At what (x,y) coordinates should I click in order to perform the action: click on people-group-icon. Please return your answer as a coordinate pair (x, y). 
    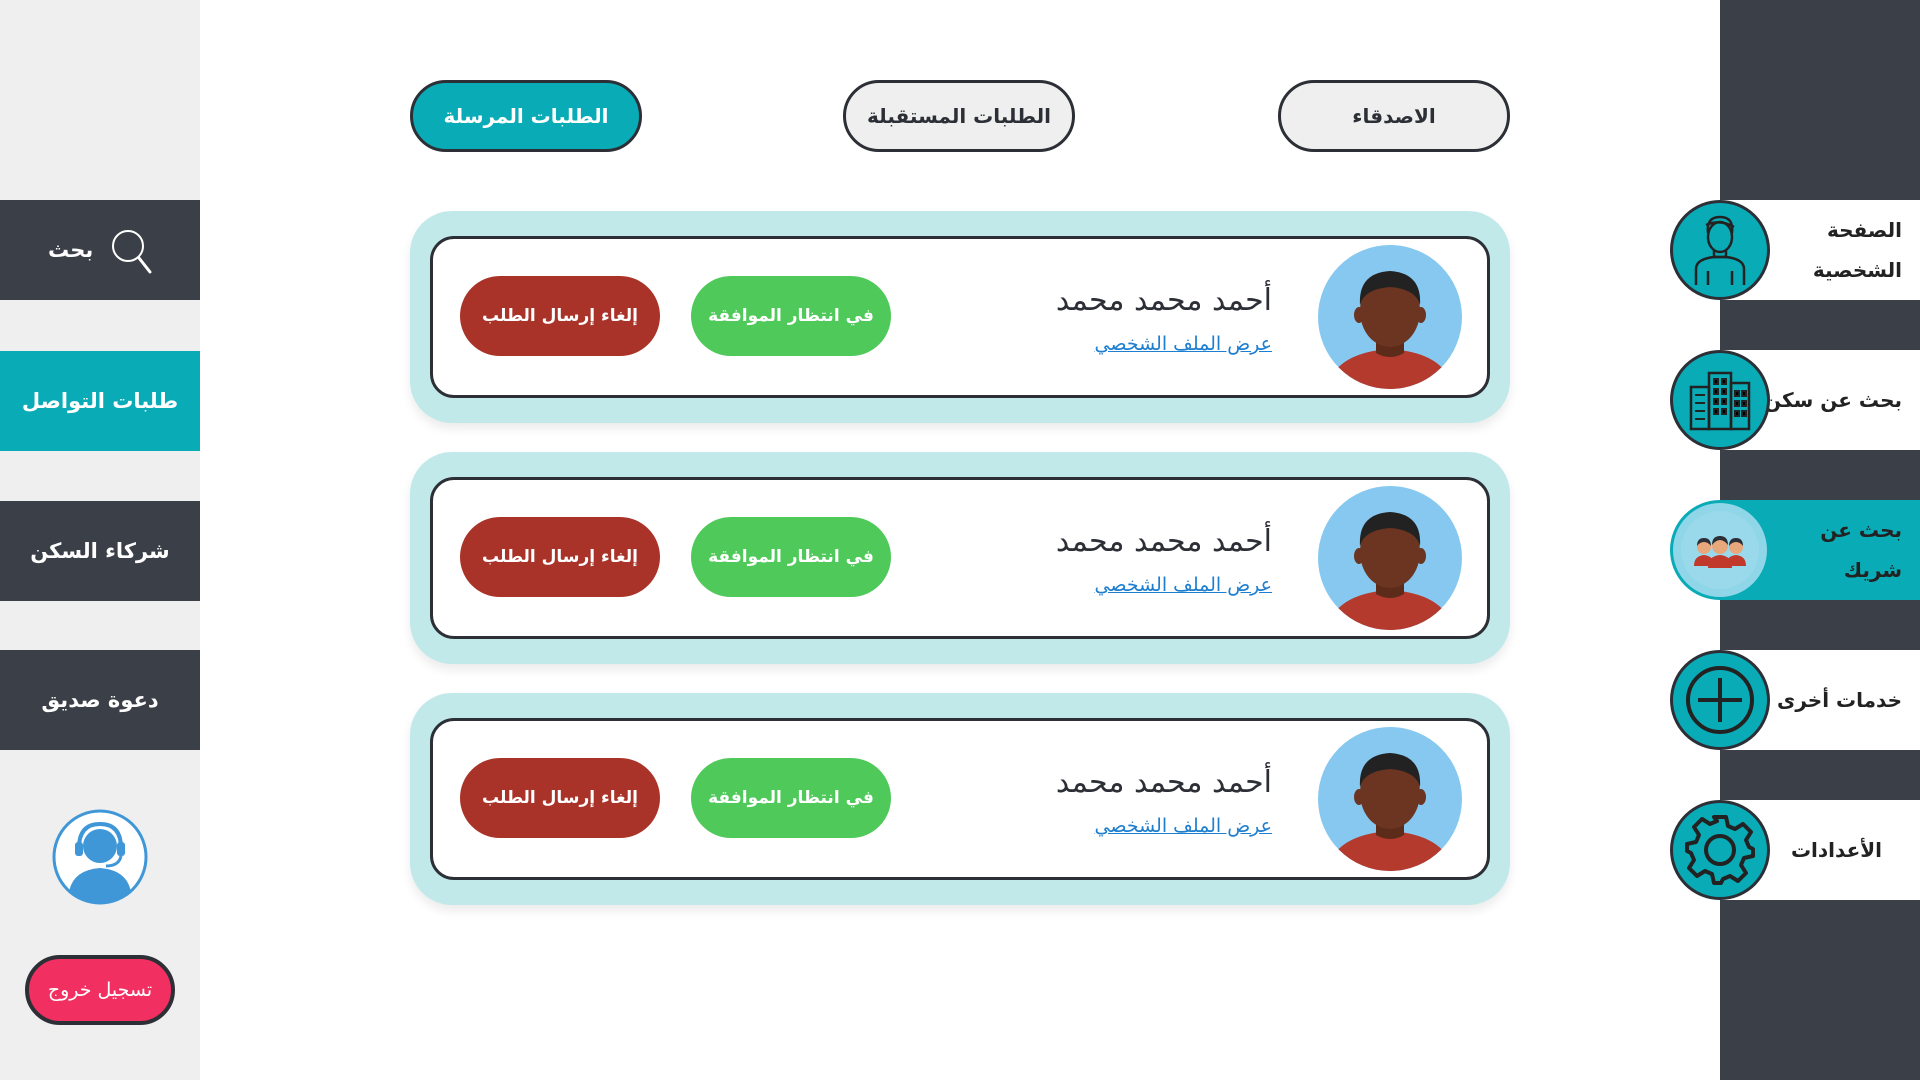
    Looking at the image, I should click on (1720, 552).